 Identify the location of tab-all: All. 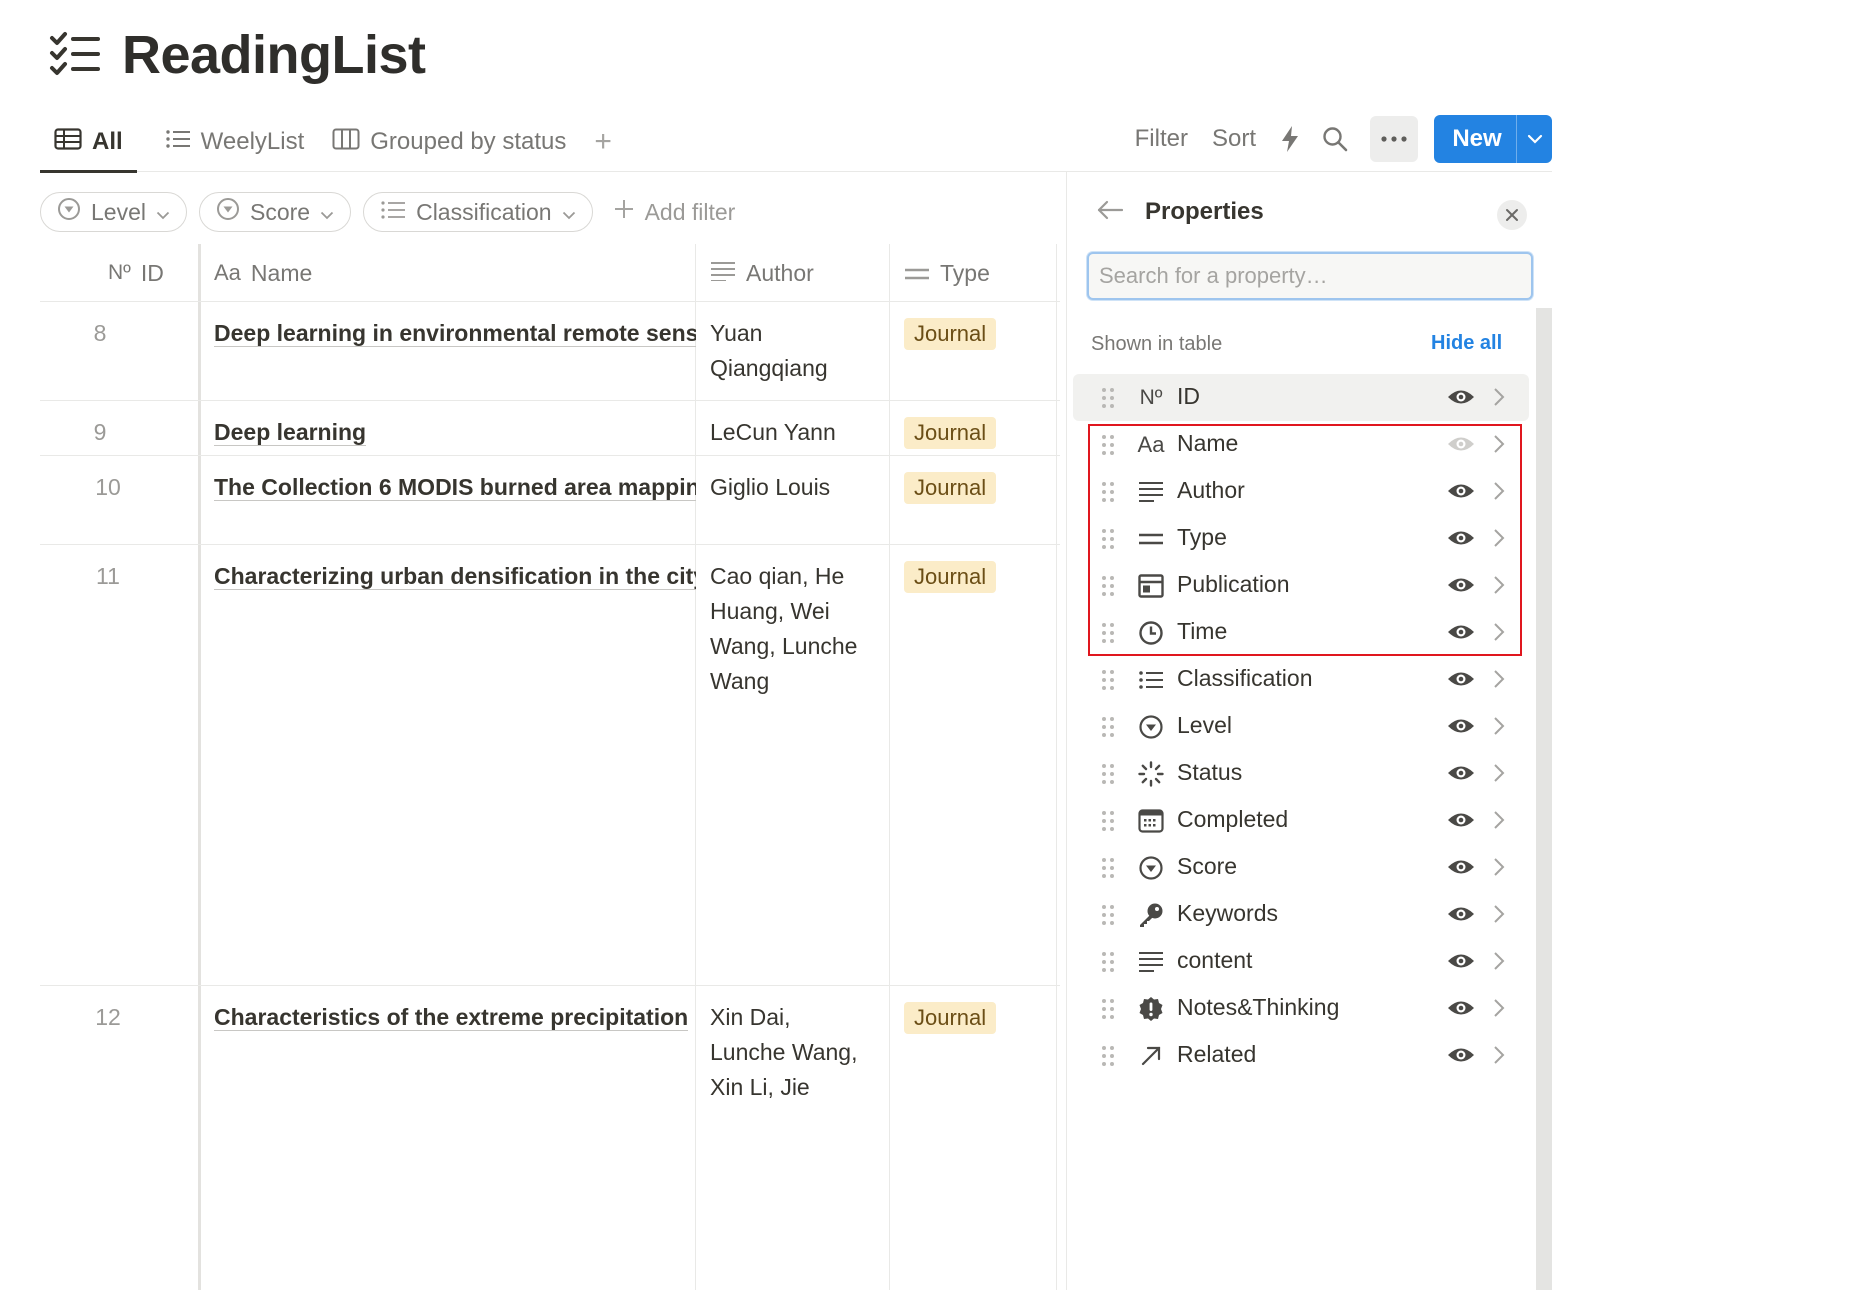
(88, 142).